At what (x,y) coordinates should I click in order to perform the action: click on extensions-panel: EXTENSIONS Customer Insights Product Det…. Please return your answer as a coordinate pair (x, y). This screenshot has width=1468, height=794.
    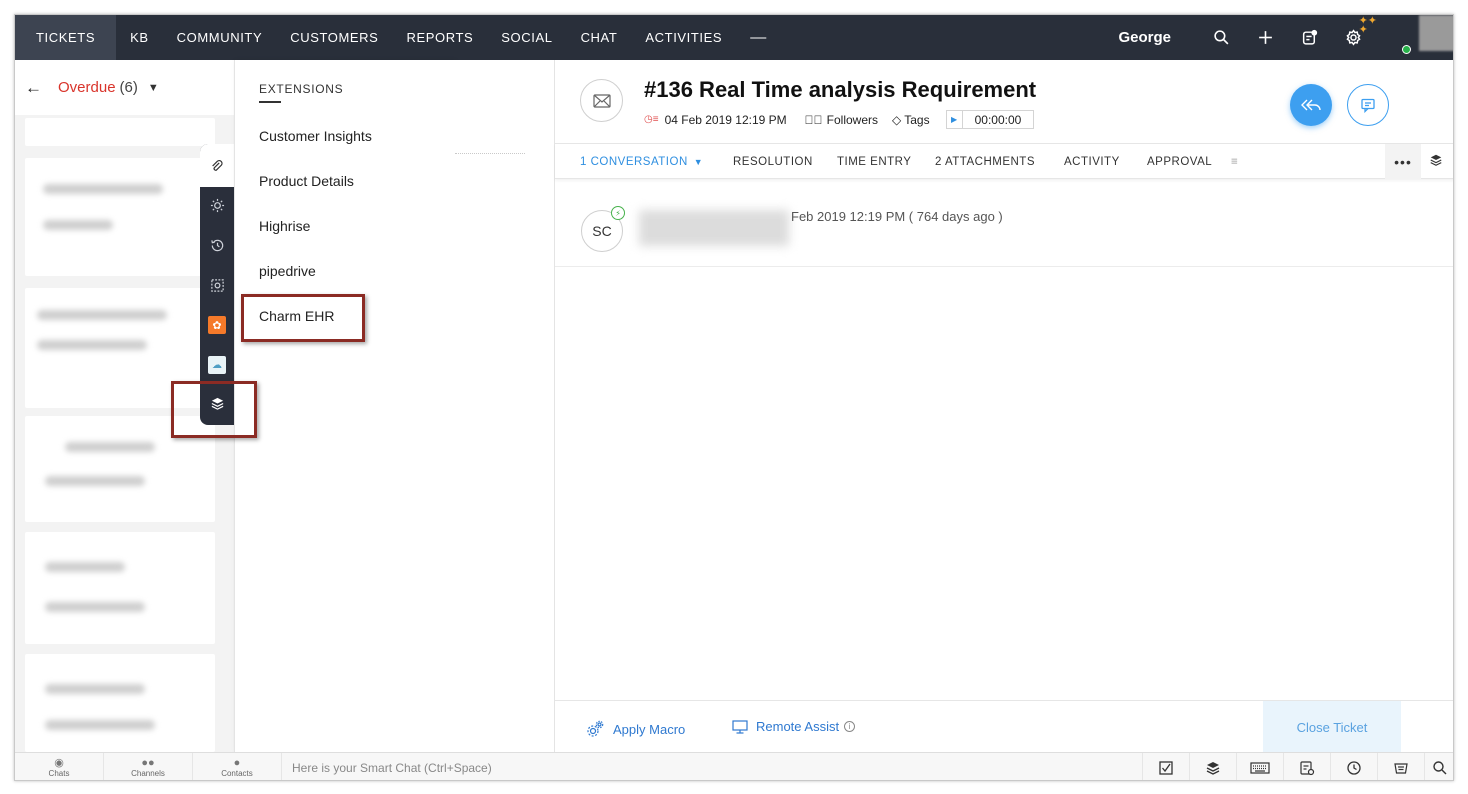
    Looking at the image, I should click on (344, 406).